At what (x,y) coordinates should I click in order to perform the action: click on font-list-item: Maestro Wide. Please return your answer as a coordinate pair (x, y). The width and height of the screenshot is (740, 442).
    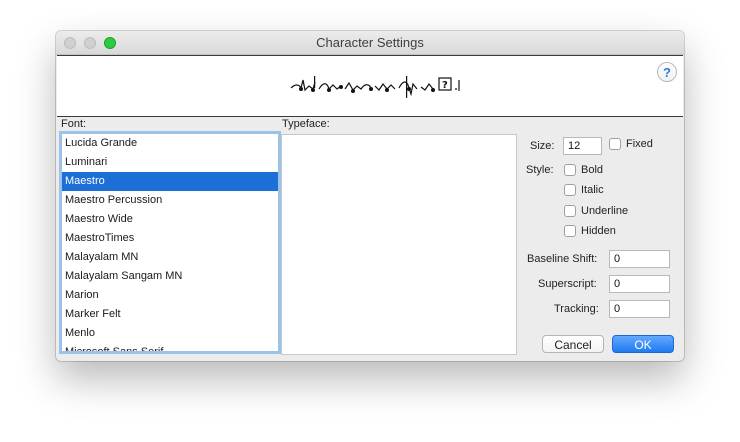
    Looking at the image, I should click on (170, 219).